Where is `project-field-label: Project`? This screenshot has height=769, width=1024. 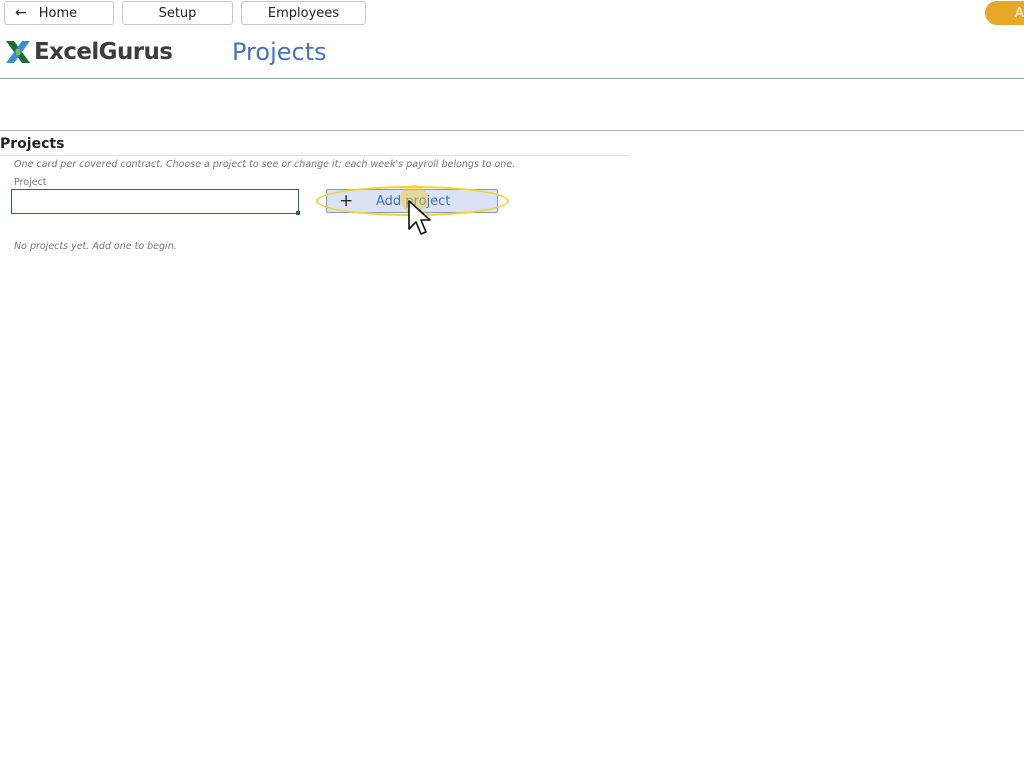
project-field-label: Project is located at coordinates (30, 182).